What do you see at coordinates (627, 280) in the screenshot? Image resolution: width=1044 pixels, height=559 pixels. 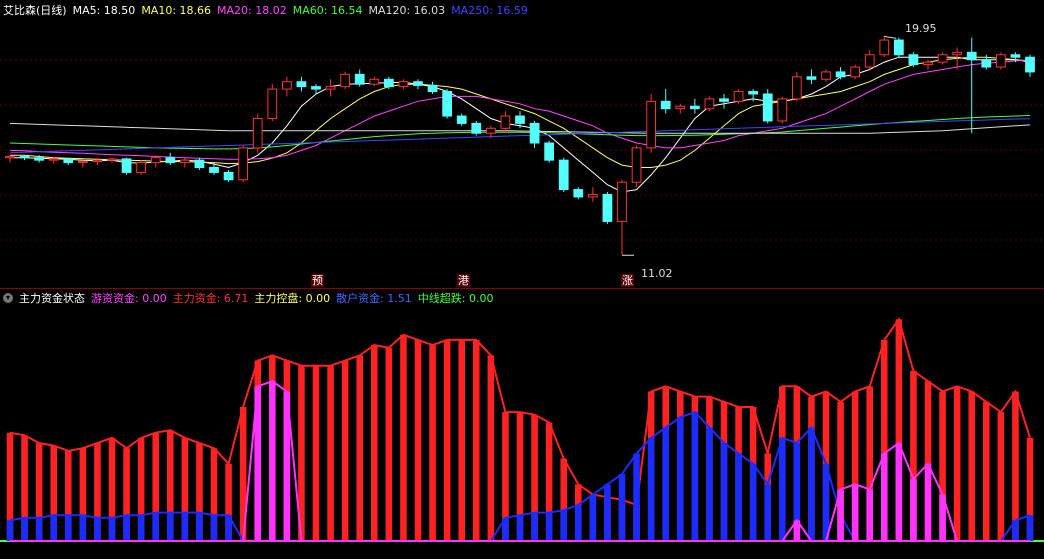 I see `signal-marker-rise: 涨` at bounding box center [627, 280].